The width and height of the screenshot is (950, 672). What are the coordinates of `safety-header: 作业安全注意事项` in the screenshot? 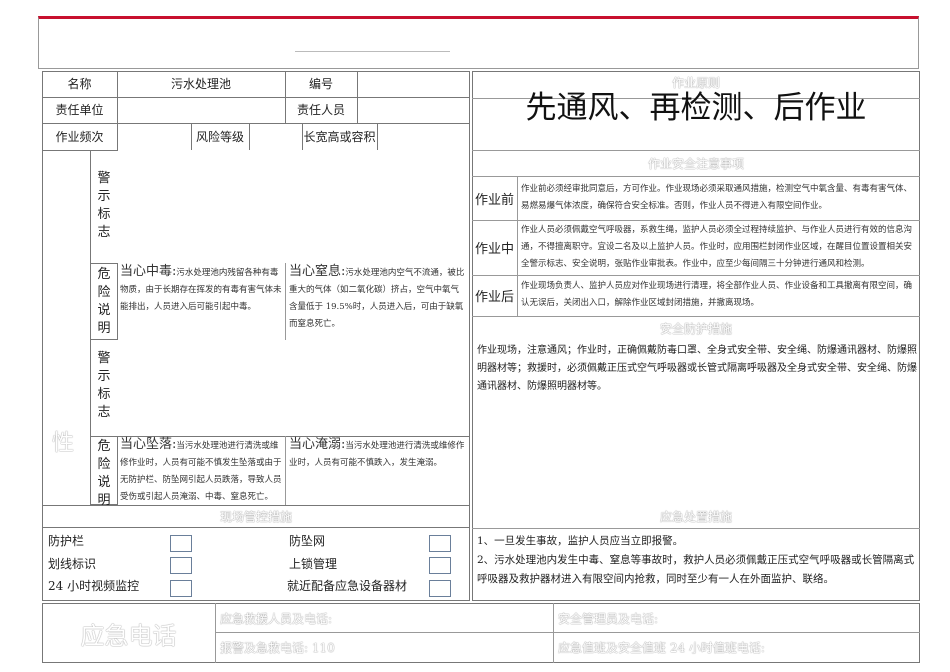 It's located at (695, 163).